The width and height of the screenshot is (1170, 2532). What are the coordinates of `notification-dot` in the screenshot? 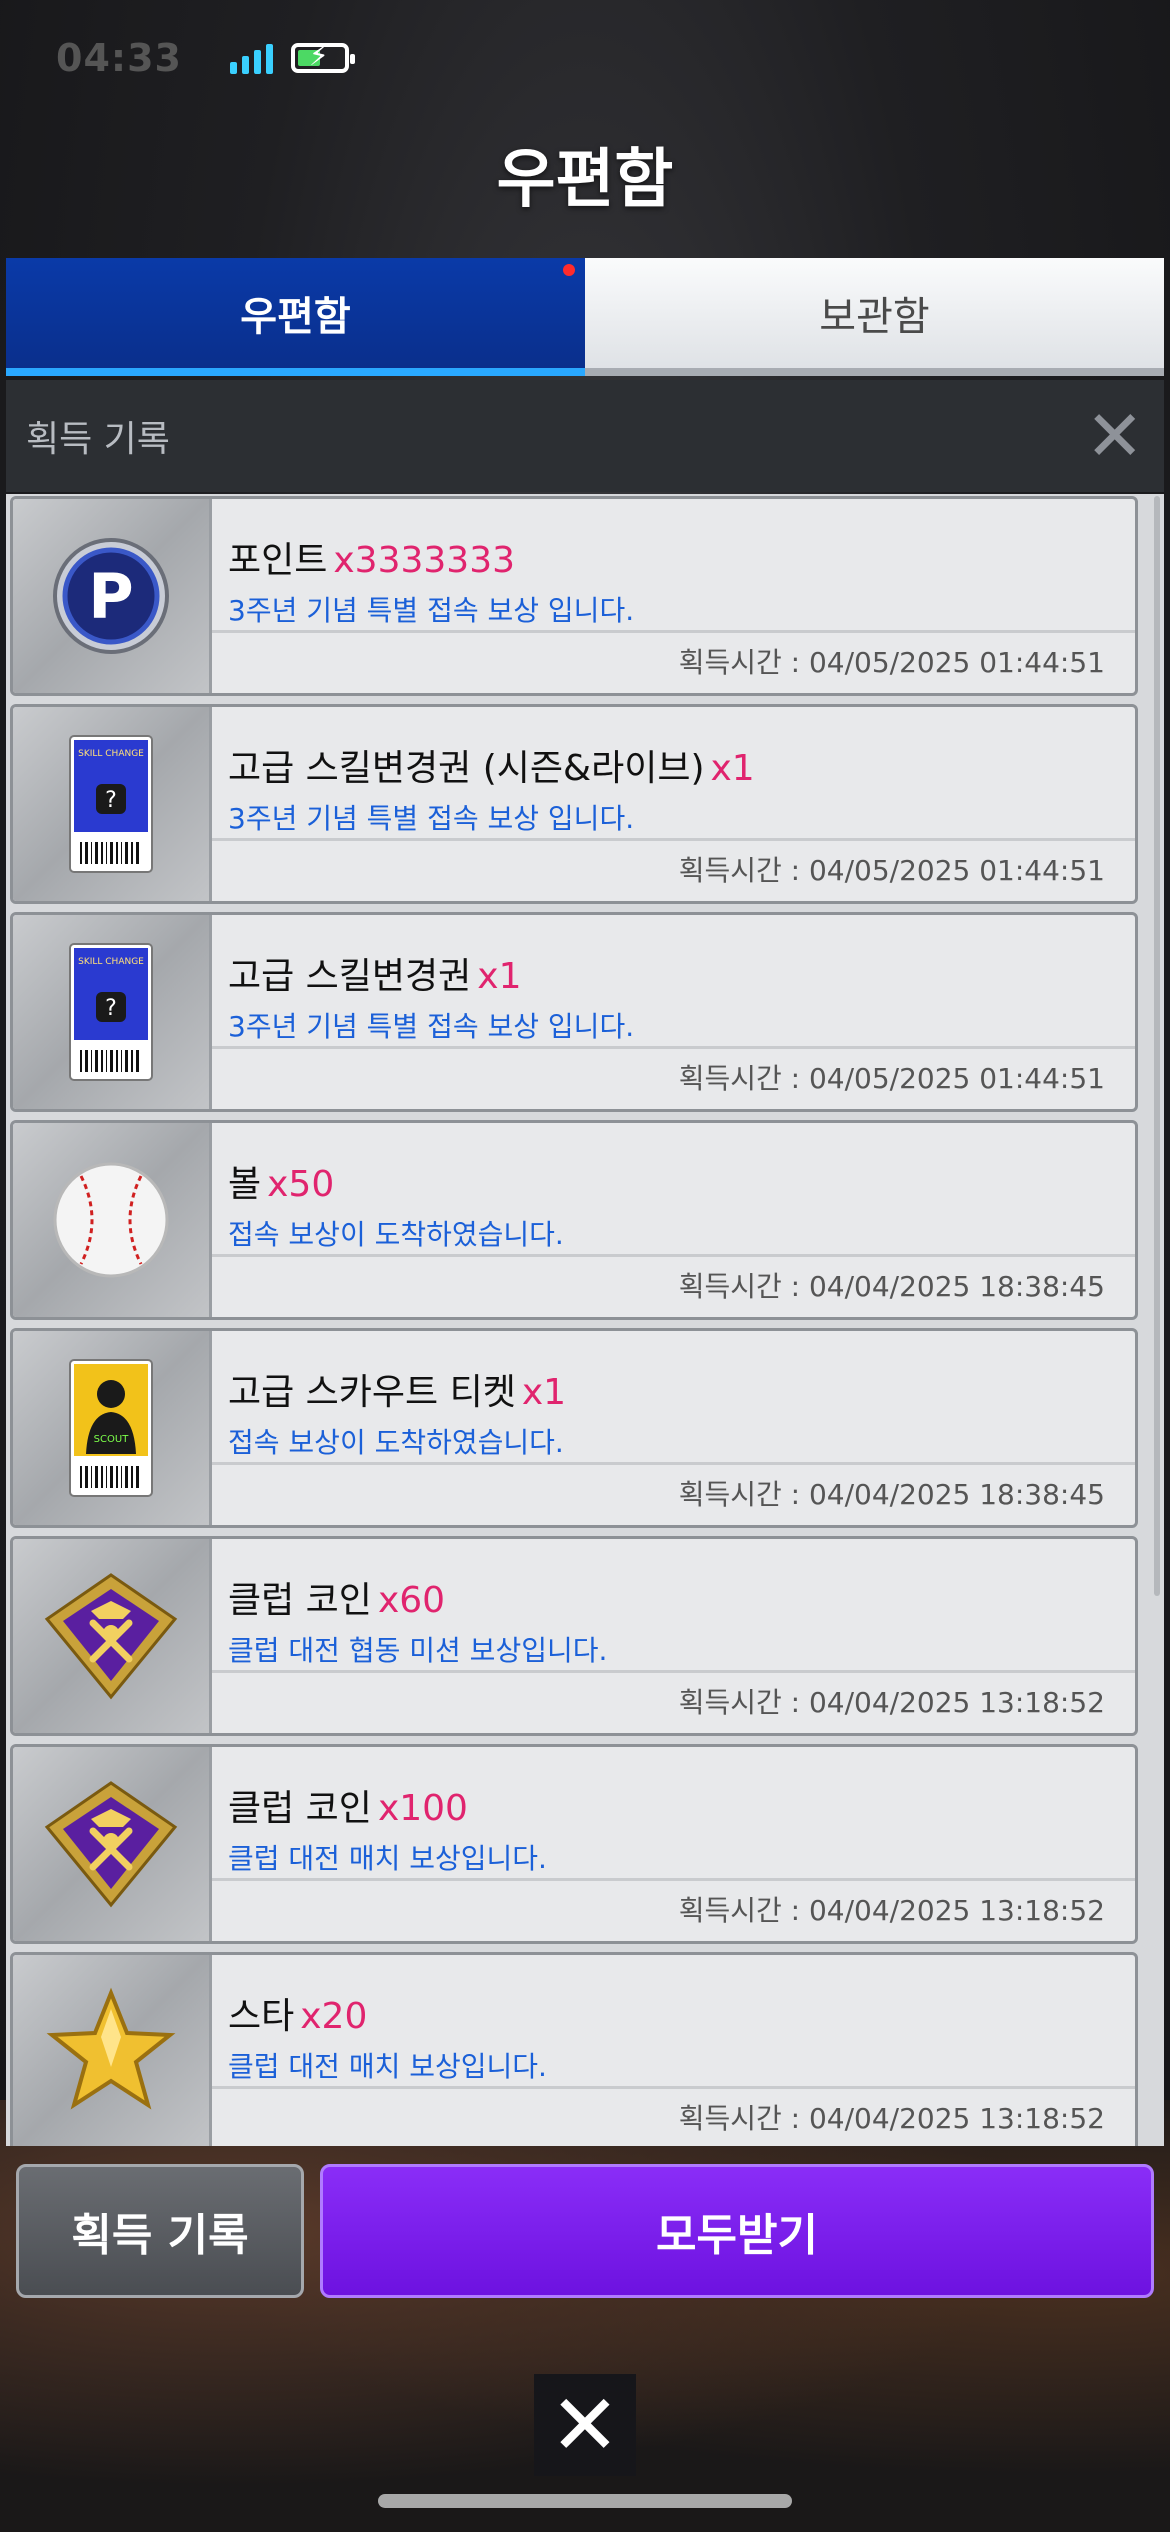 It's located at (569, 270).